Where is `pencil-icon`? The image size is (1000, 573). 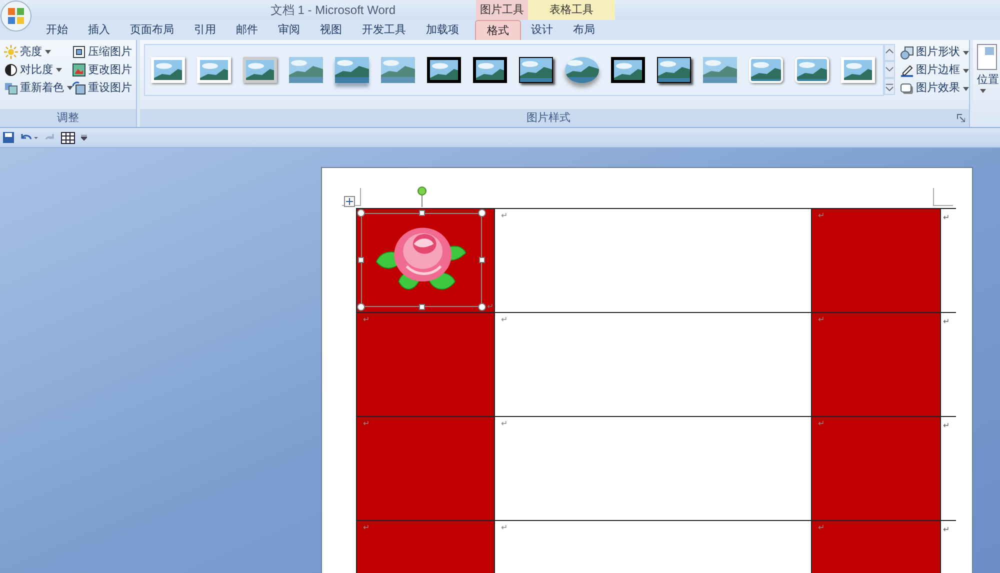
pencil-icon is located at coordinates (907, 71).